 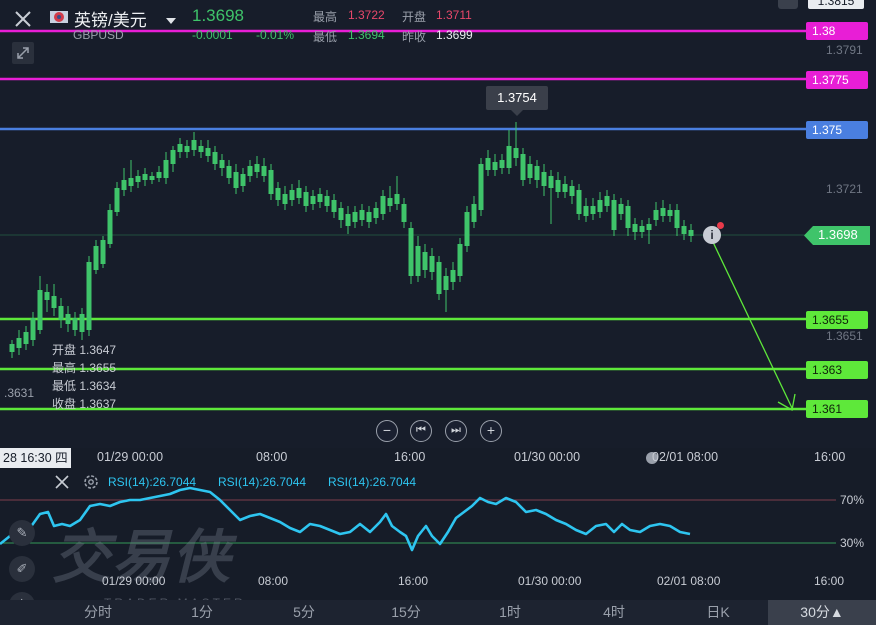 What do you see at coordinates (84, 386) in the screenshot?
I see `ohlc-low: 最低 1.3634` at bounding box center [84, 386].